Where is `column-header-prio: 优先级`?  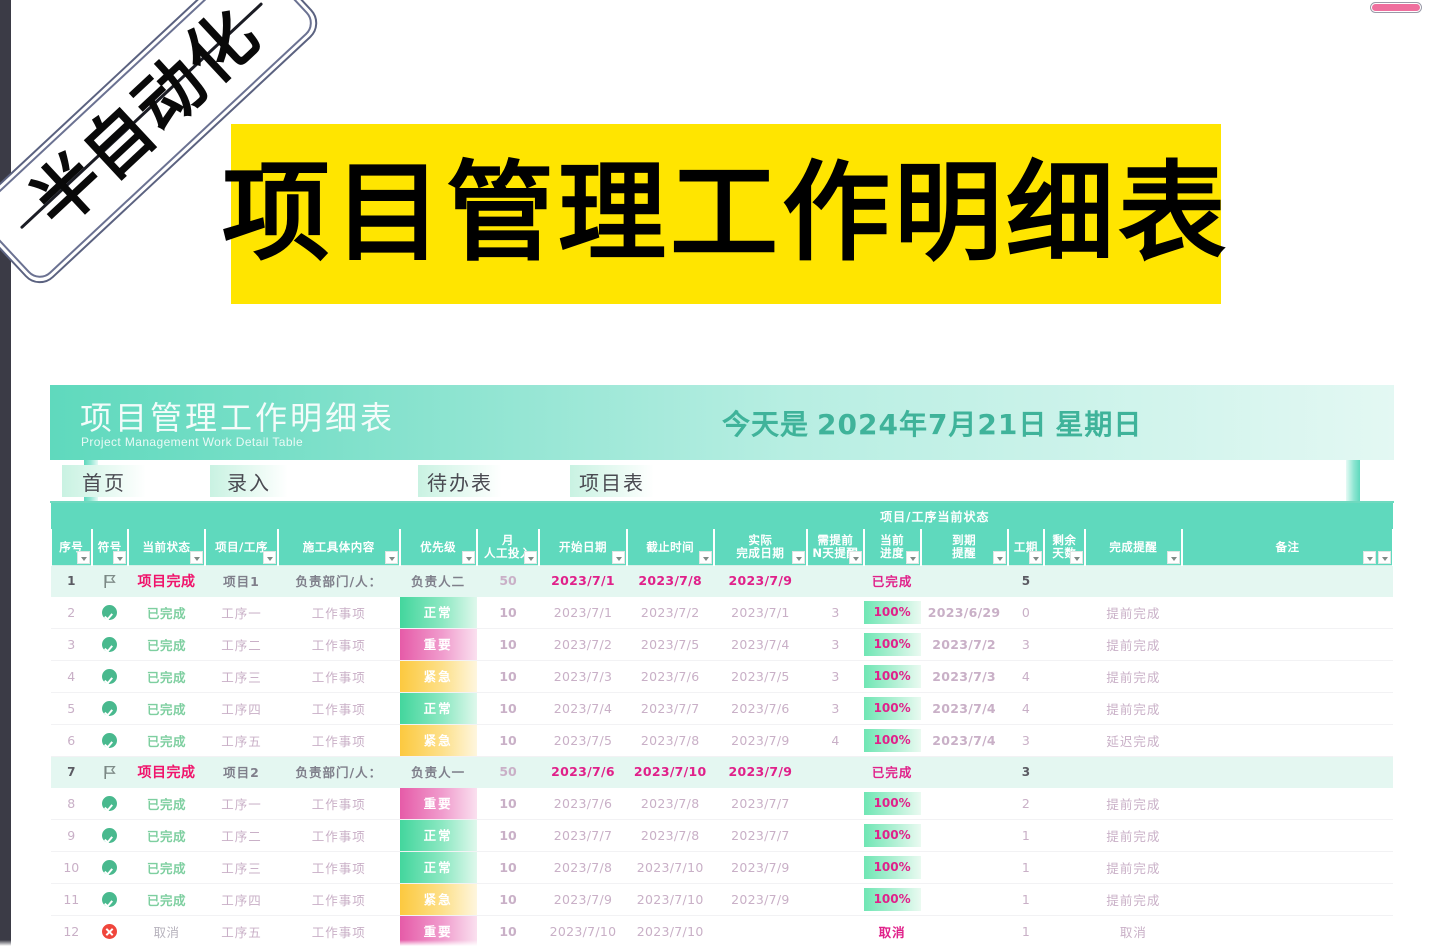
column-header-prio: 优先级 is located at coordinates (438, 547).